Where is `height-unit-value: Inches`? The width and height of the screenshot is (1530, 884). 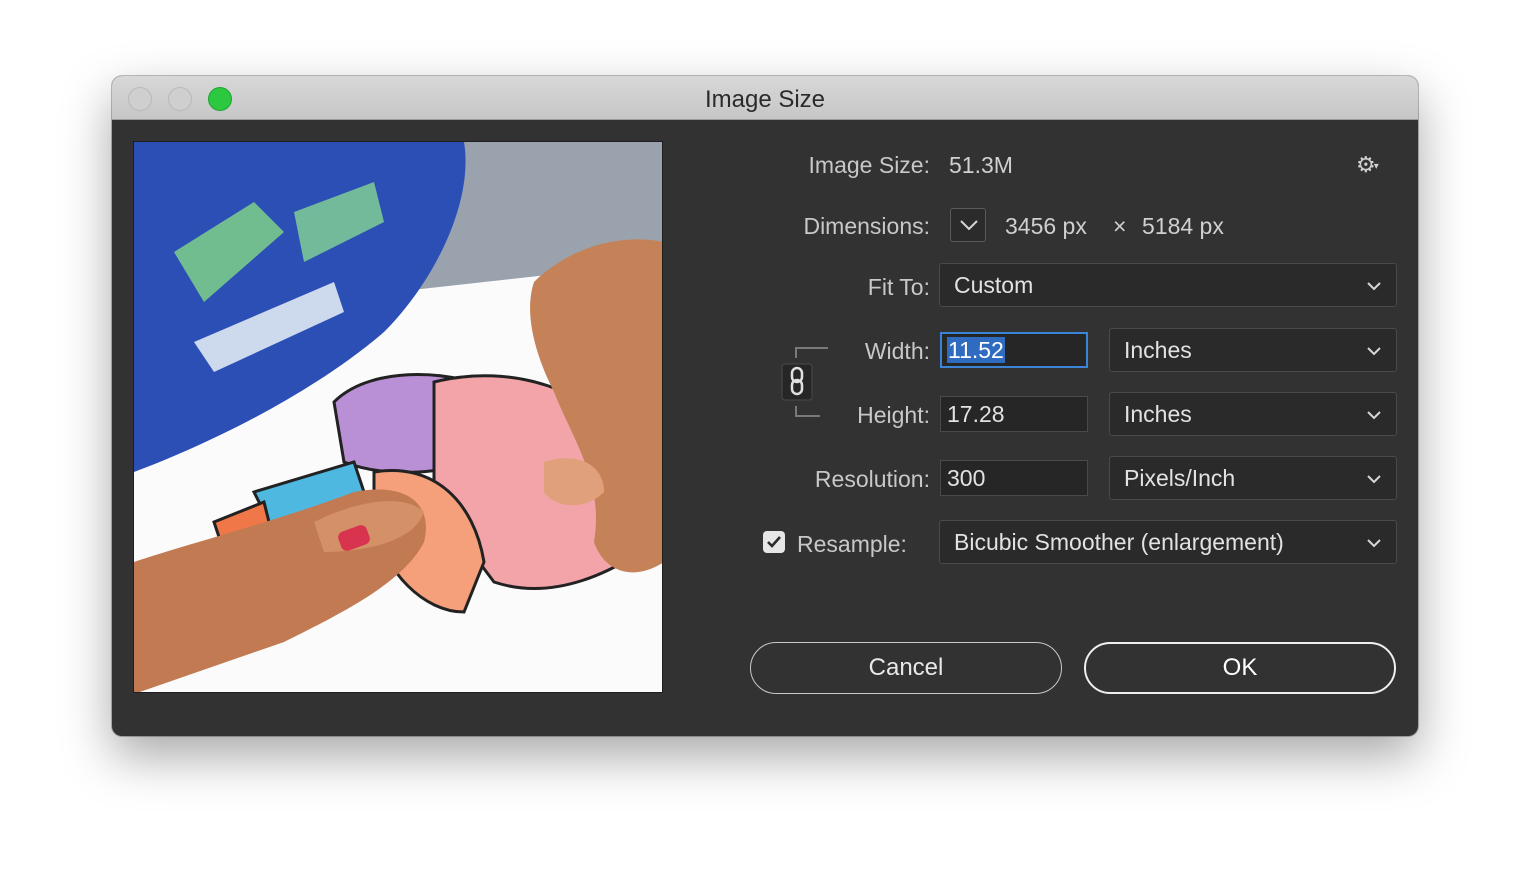
height-unit-value: Inches is located at coordinates (1158, 414).